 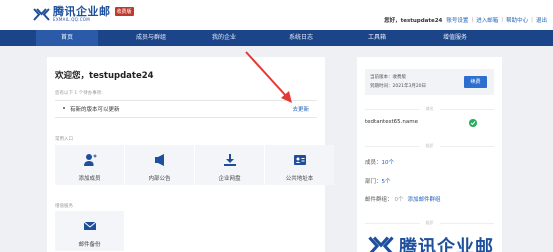 What do you see at coordinates (71, 19) in the screenshot?
I see `logo-domain: EXMAIL.QQ.COM` at bounding box center [71, 19].